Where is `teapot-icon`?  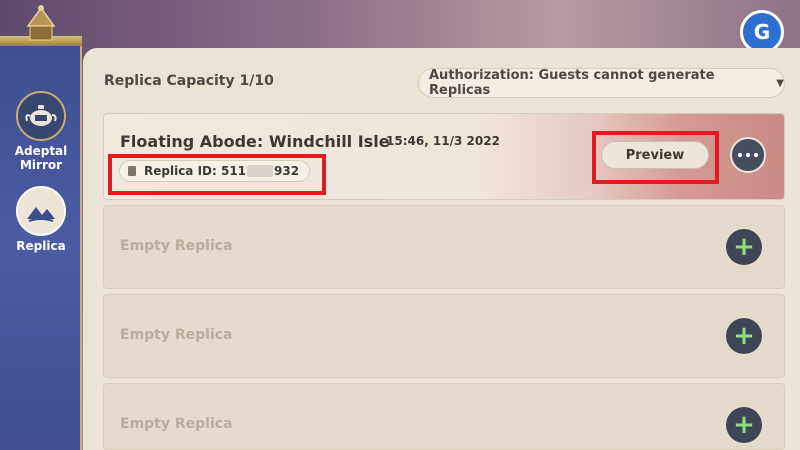
teapot-icon is located at coordinates (41, 116).